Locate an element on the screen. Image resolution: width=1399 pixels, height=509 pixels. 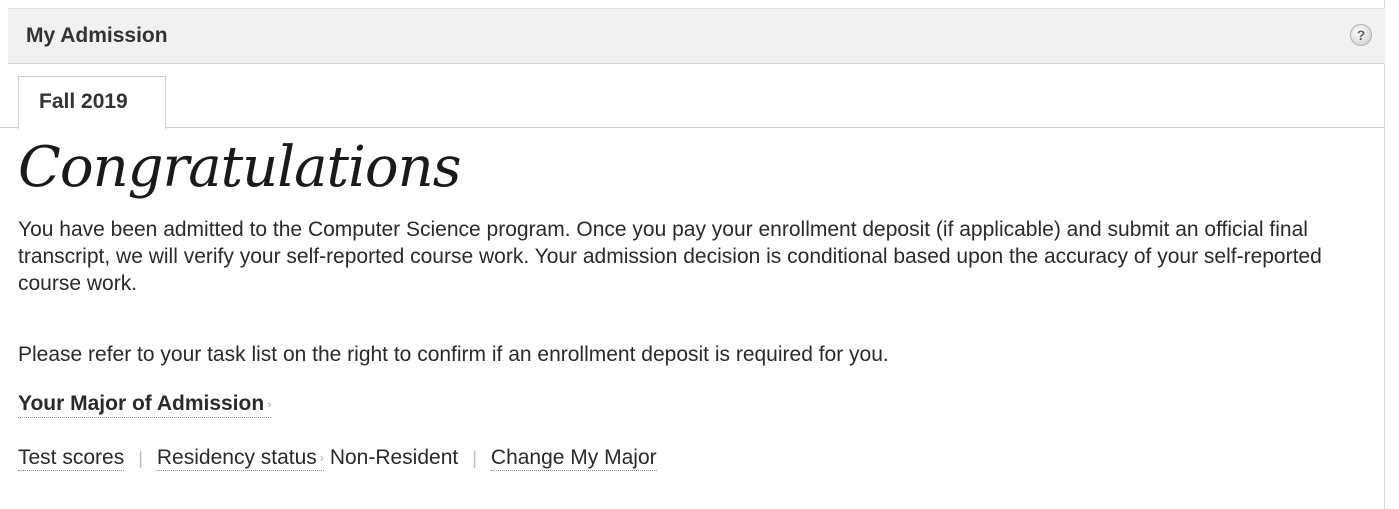
panel-title: My Admission is located at coordinates (97, 35).